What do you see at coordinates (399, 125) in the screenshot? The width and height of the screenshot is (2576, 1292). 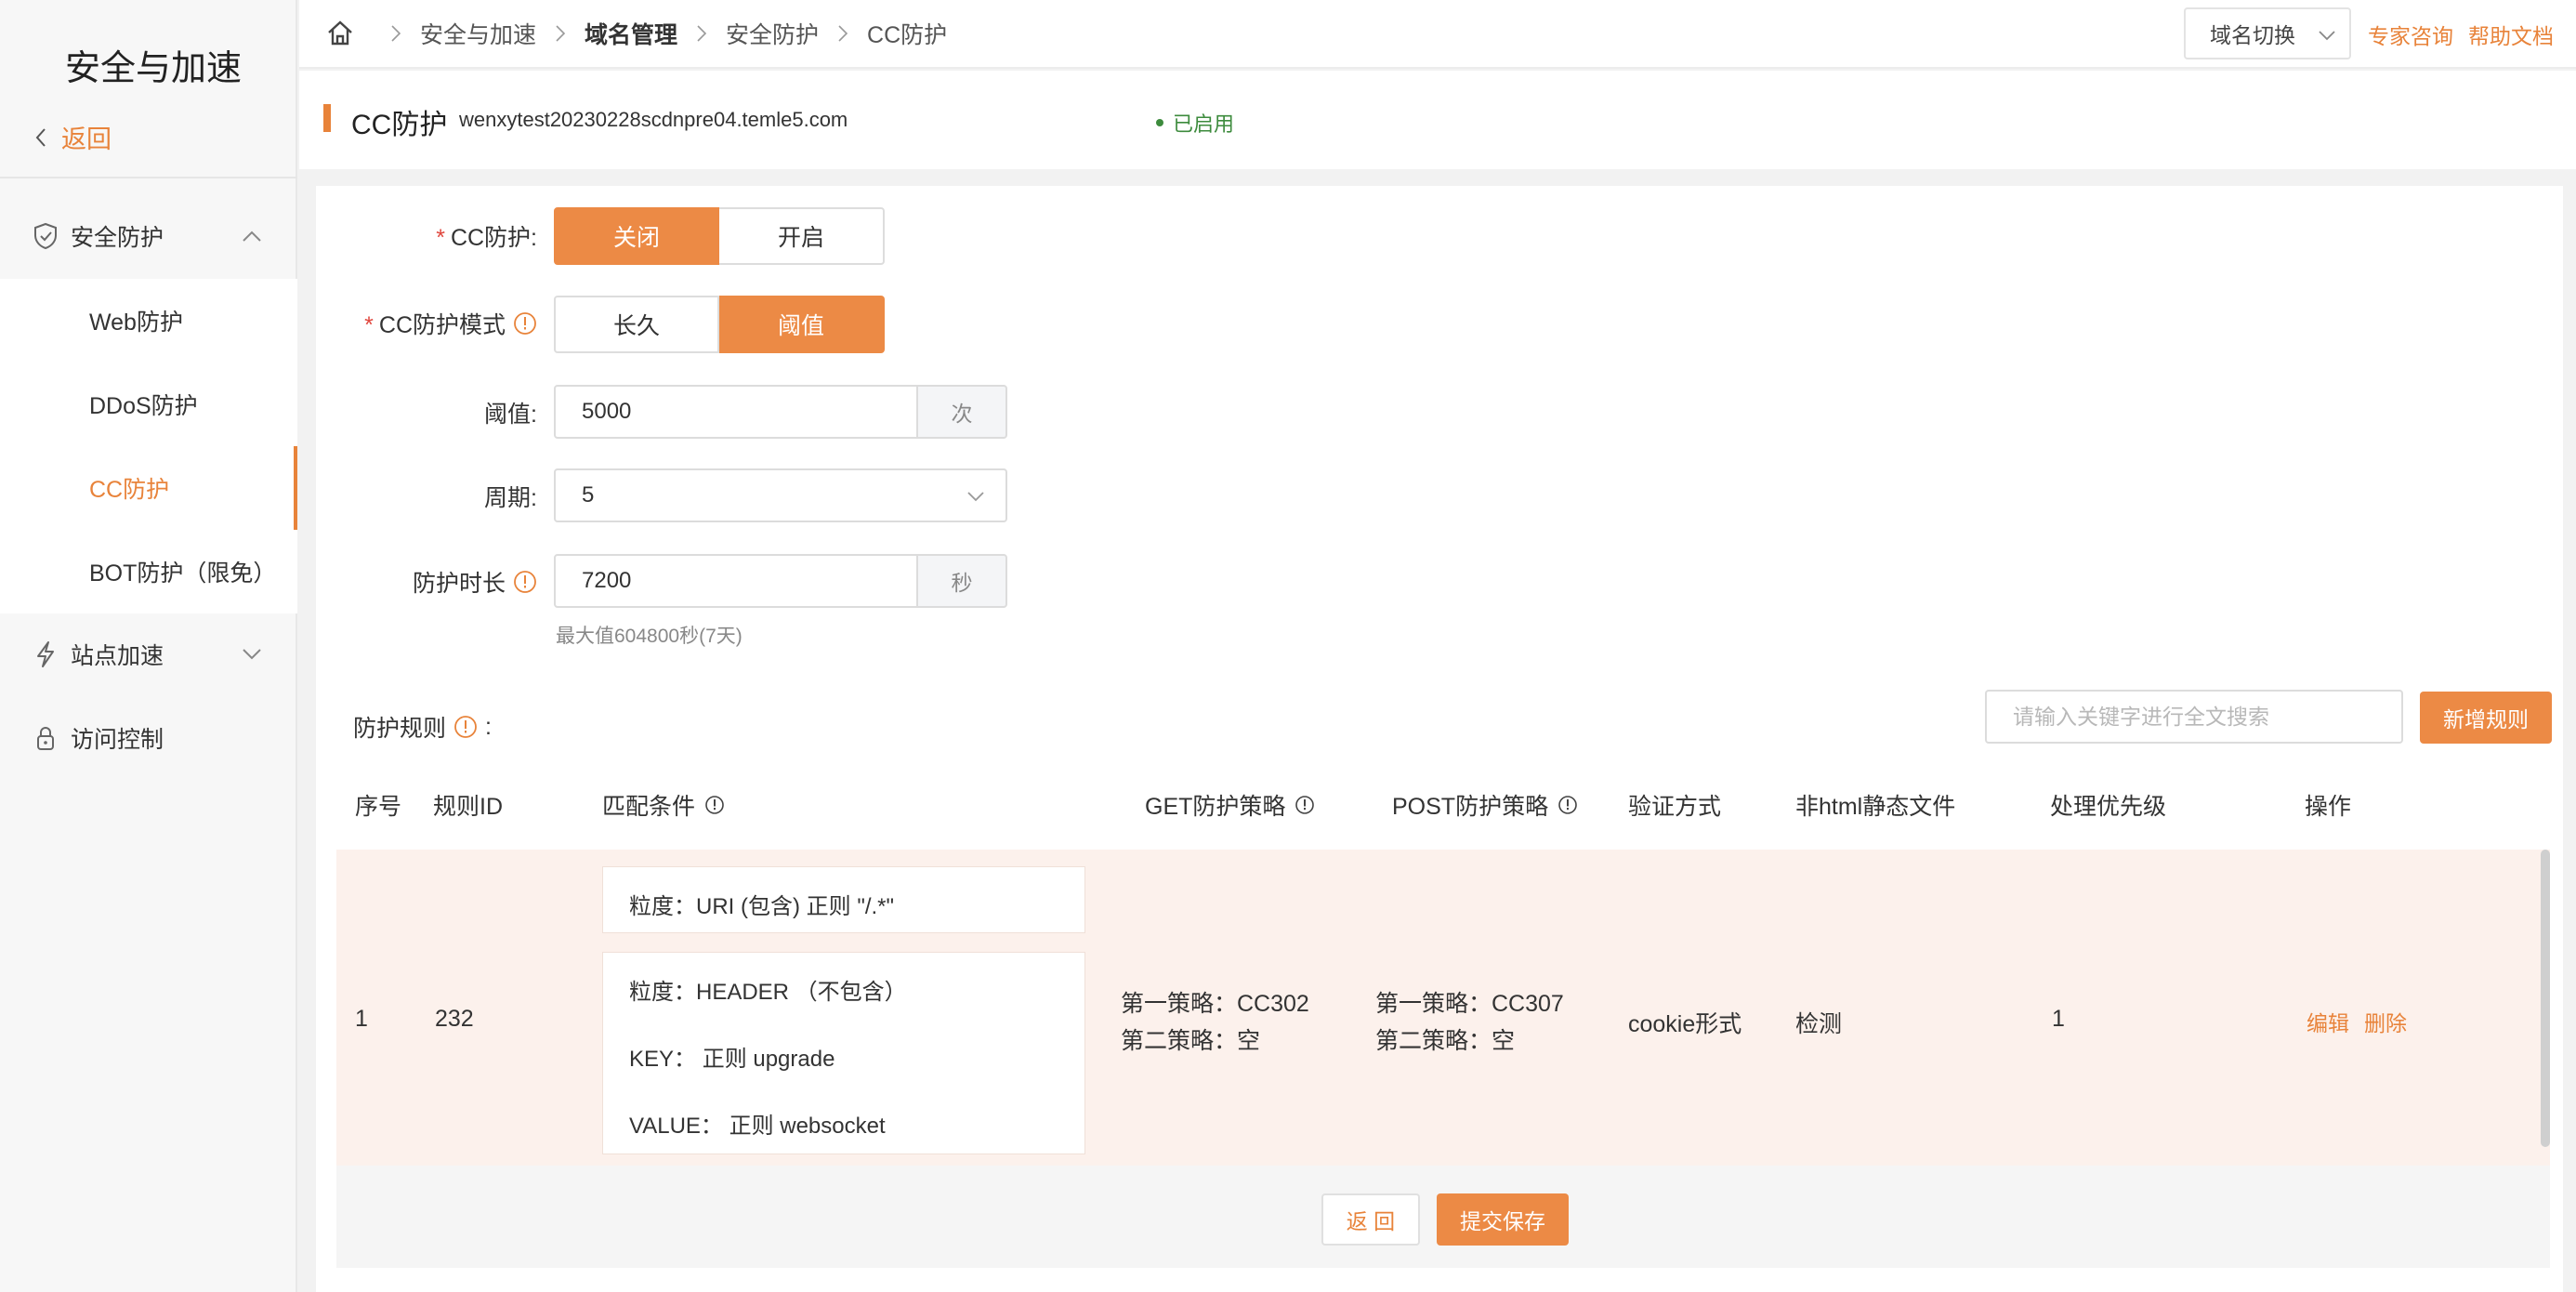 I see `page-title: CC防护` at bounding box center [399, 125].